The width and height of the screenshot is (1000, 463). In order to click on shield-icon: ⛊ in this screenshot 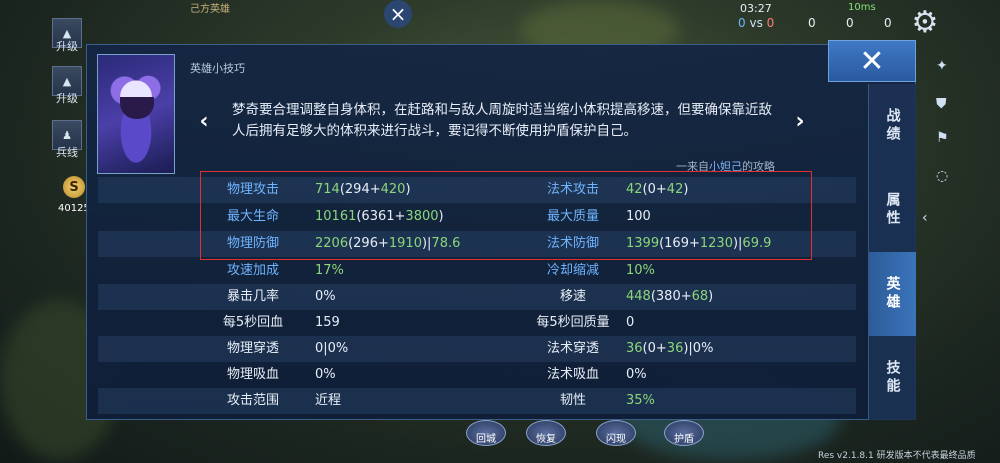, I will do `click(941, 104)`.